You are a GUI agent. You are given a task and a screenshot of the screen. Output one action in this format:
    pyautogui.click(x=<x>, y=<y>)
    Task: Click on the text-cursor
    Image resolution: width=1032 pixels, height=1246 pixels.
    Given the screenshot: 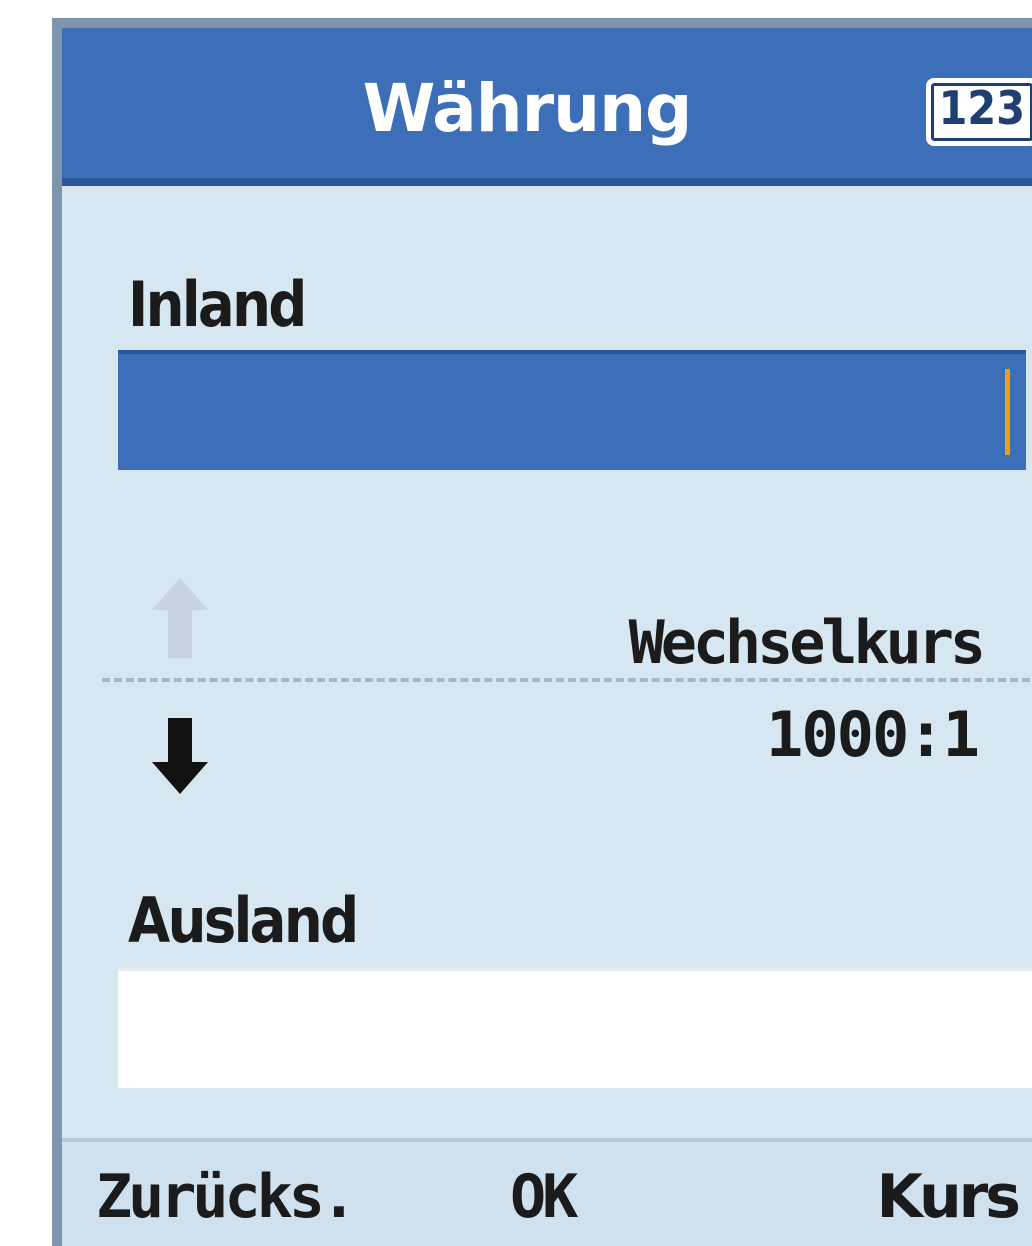 What is the action you would take?
    pyautogui.click(x=1007, y=412)
    